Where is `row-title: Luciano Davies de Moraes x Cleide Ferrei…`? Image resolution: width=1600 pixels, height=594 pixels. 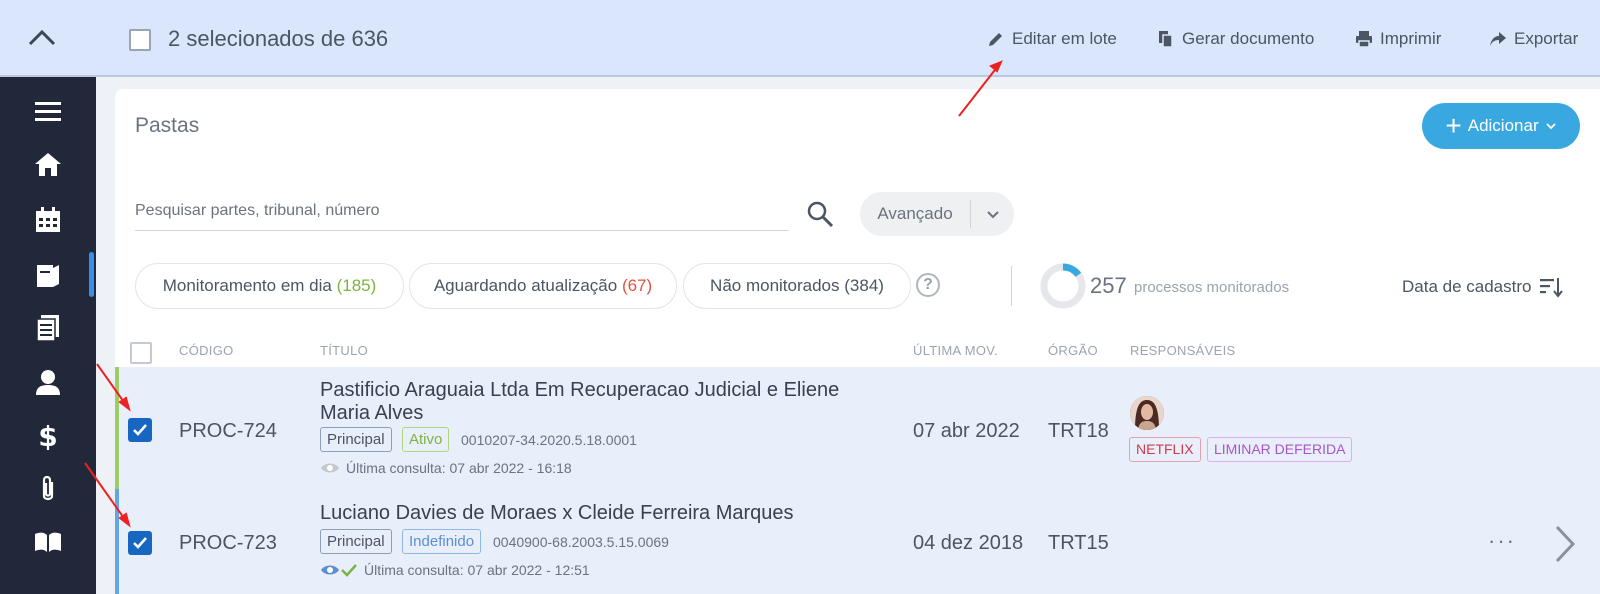 row-title: Luciano Davies de Moraes x Cleide Ferrei… is located at coordinates (557, 513).